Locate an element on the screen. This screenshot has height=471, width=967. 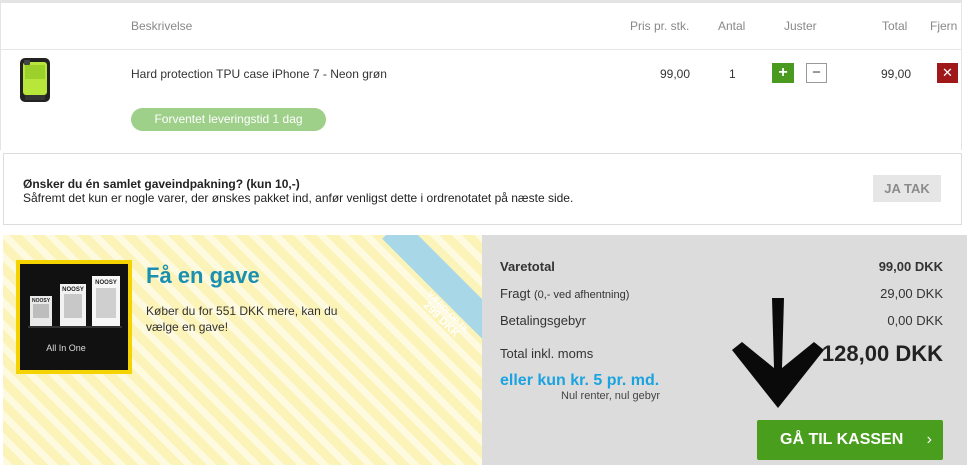
gift-promo-title: Få en gave is located at coordinates (203, 275).